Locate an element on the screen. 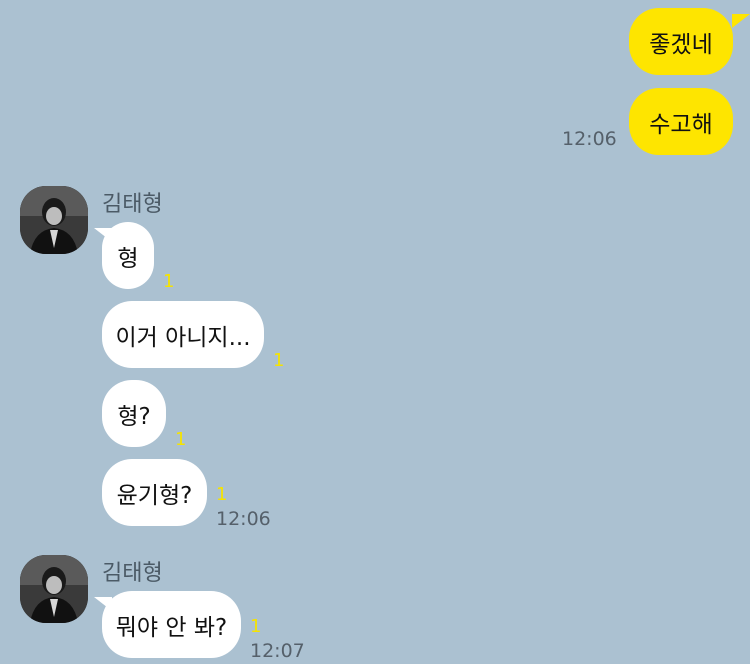 Image resolution: width=750 pixels, height=664 pixels. message-text: 윤기형? is located at coordinates (154, 495).